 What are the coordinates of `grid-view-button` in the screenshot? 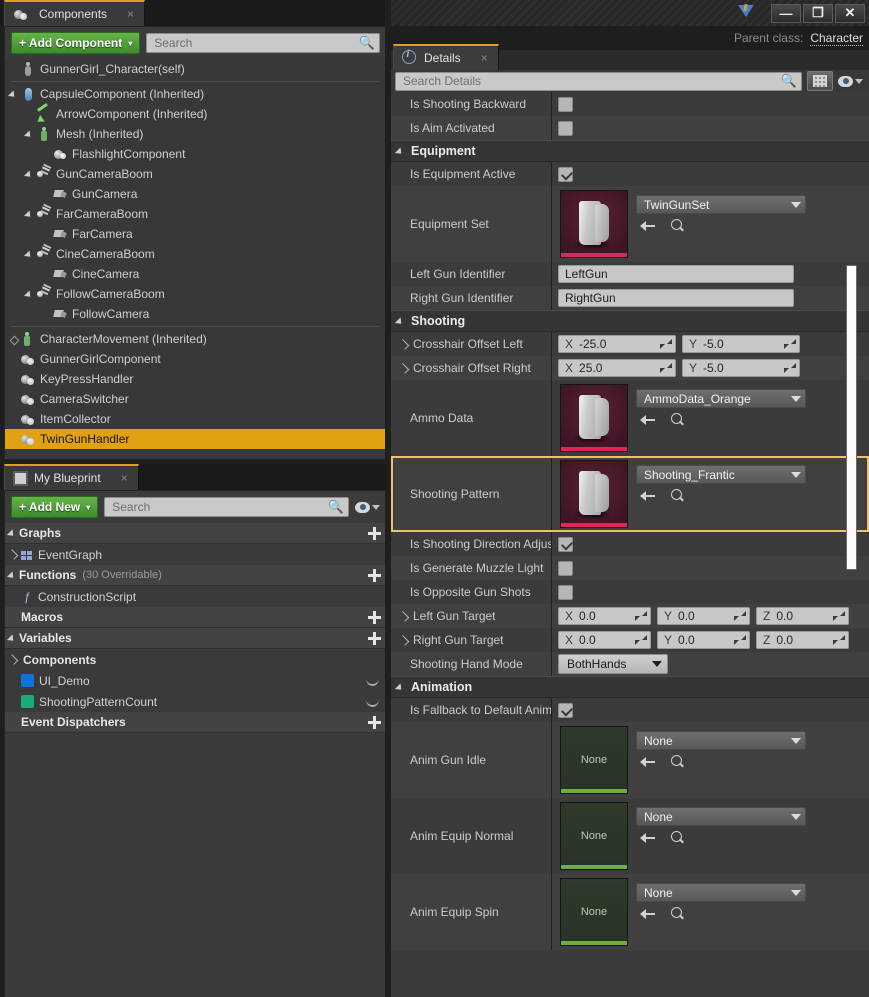 It's located at (820, 81).